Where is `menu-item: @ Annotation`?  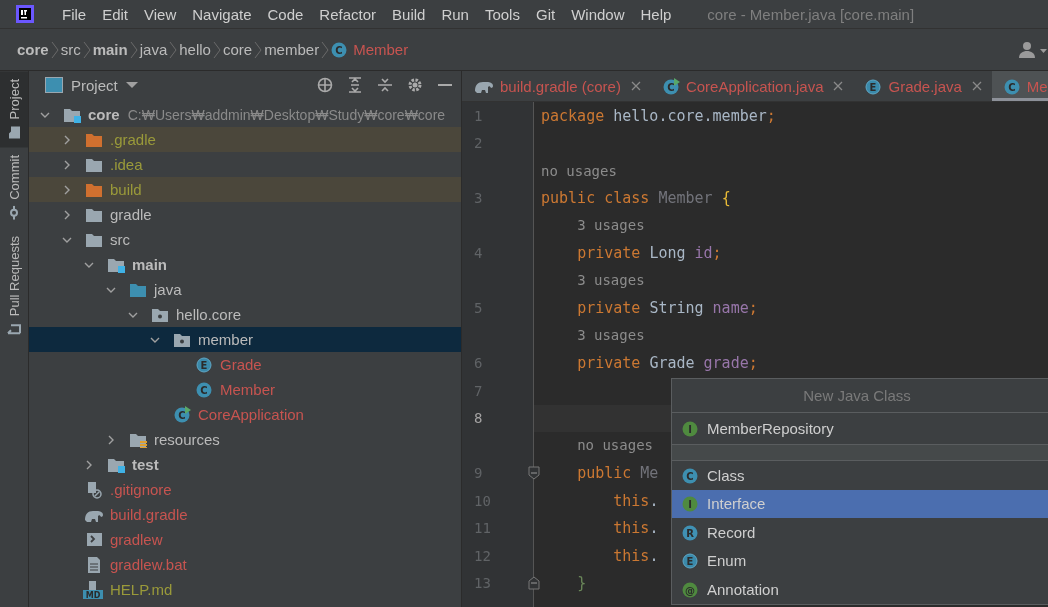 menu-item: @ Annotation is located at coordinates (860, 589).